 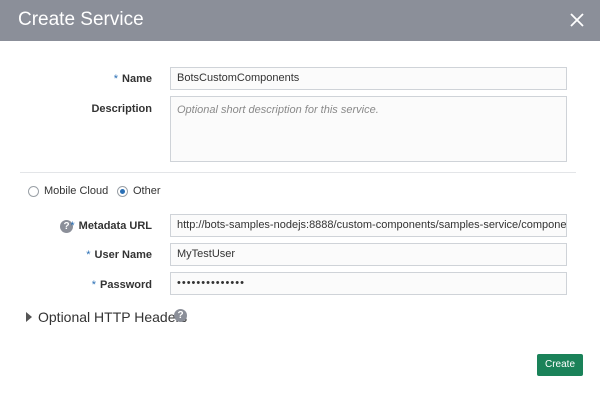 What do you see at coordinates (29, 317) in the screenshot?
I see `expand-triangle-icon` at bounding box center [29, 317].